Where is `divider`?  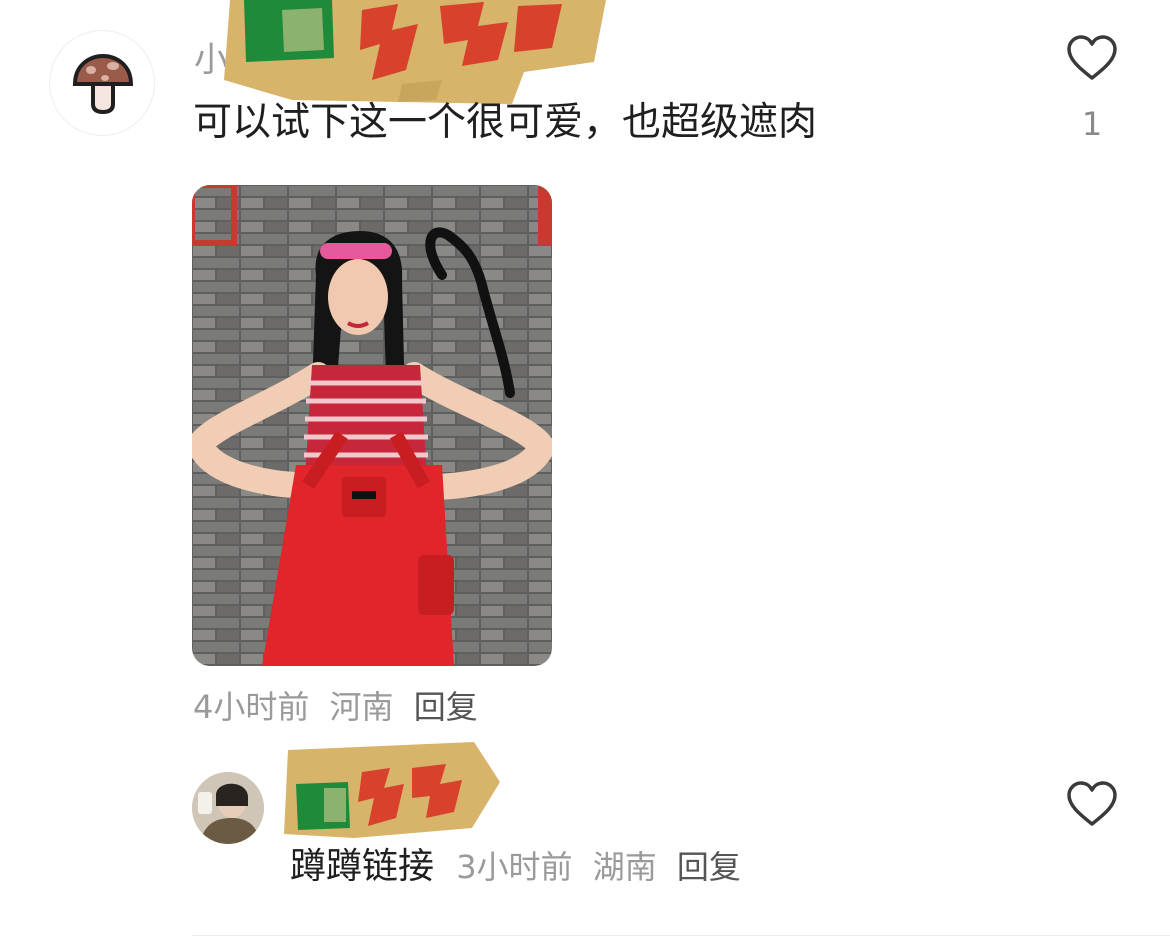 divider is located at coordinates (681, 935).